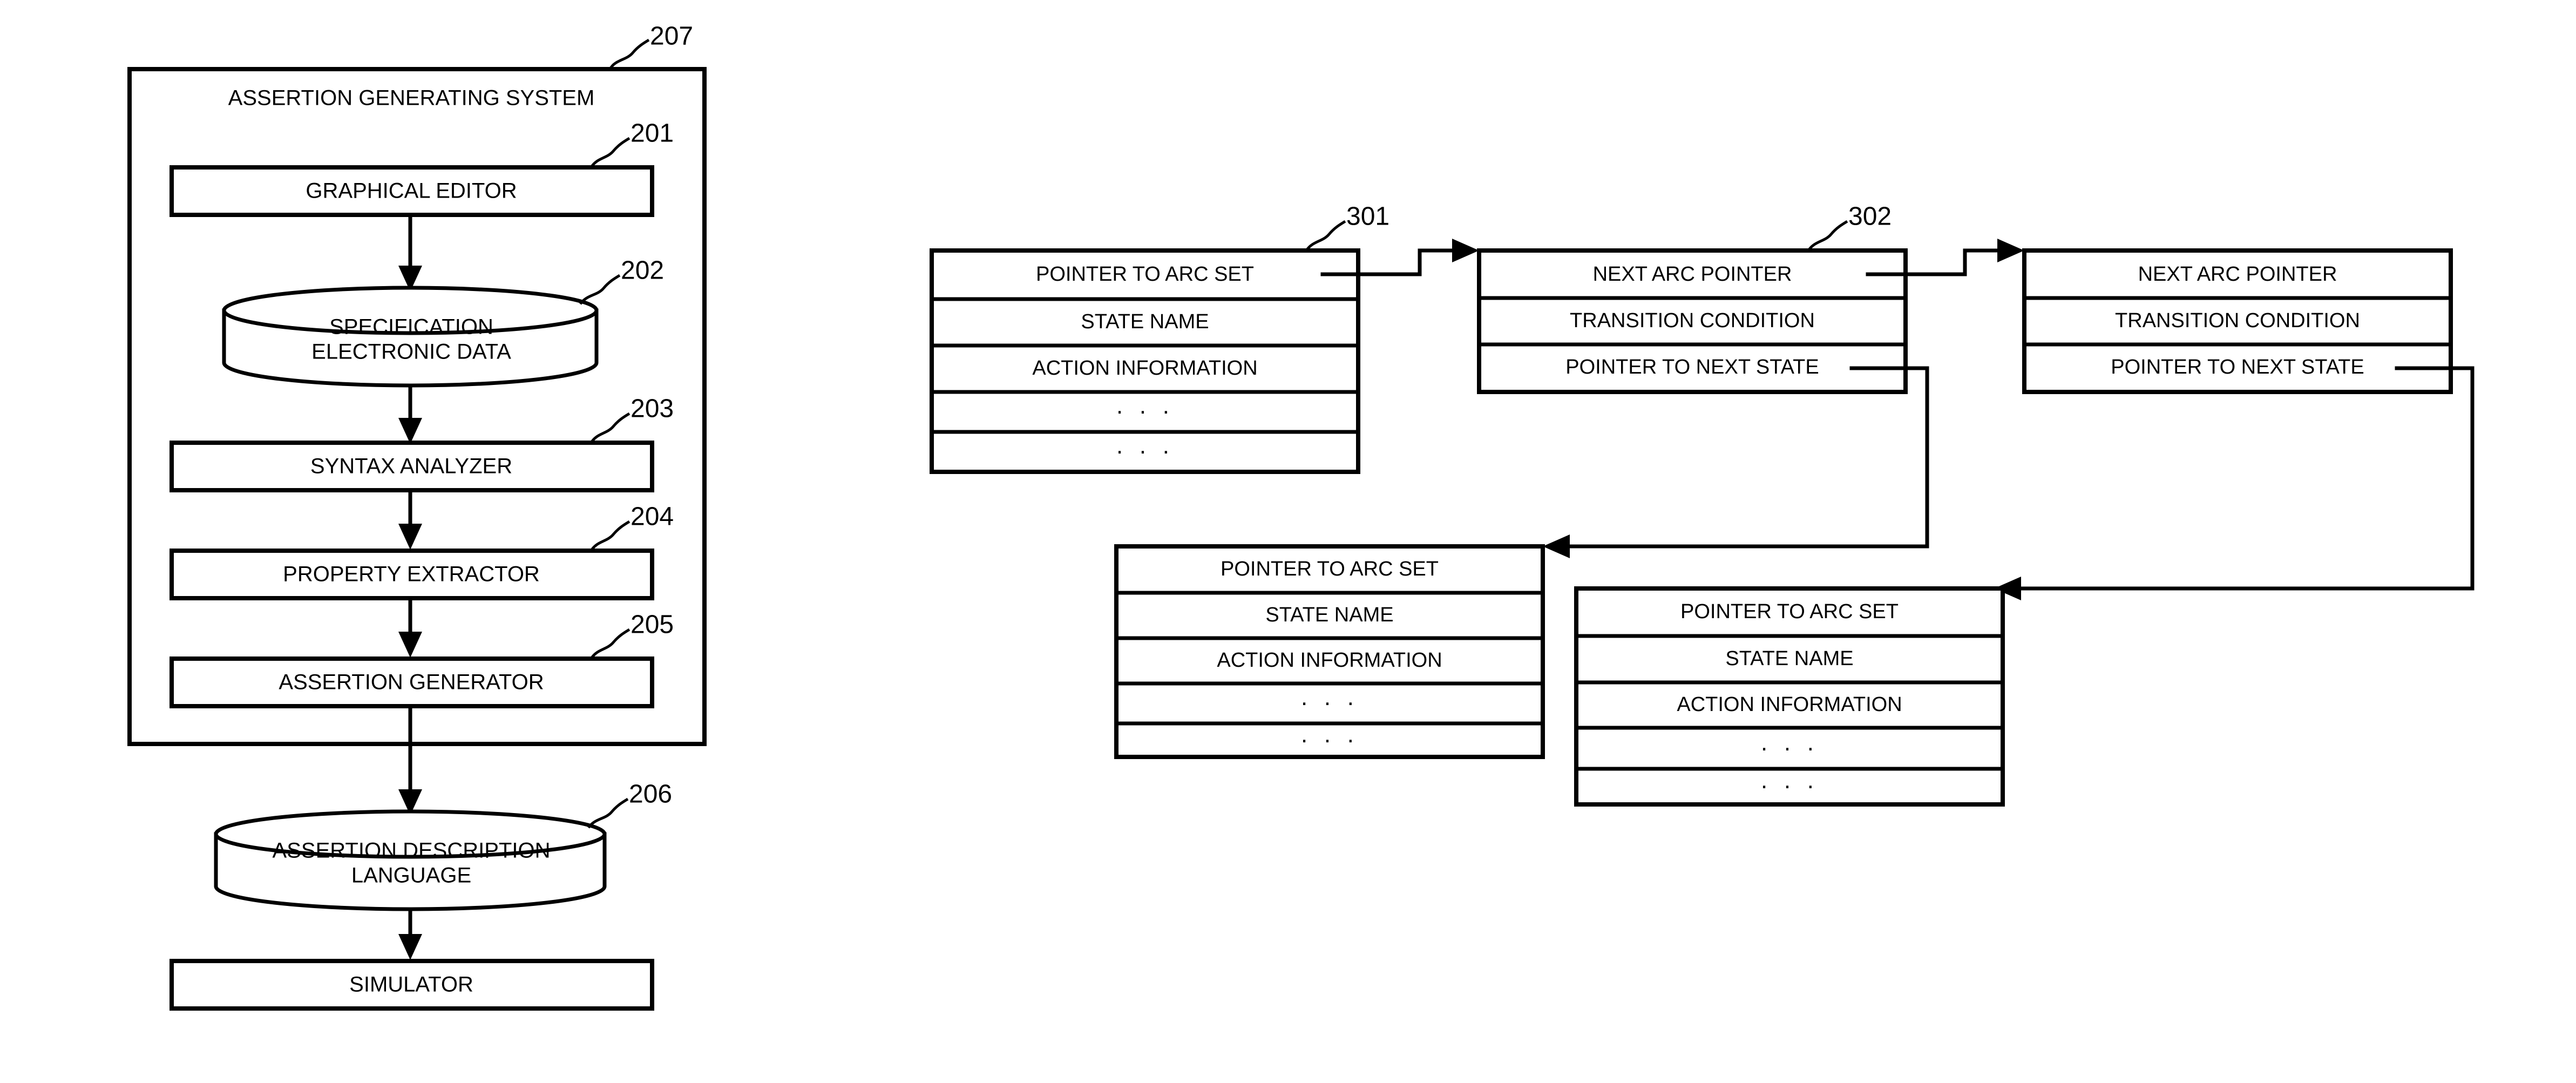 This screenshot has height=1083, width=2576. What do you see at coordinates (2237, 367) in the screenshot?
I see `arc2-row-pointer-to-next-state: POINTER TO NEXT STATE` at bounding box center [2237, 367].